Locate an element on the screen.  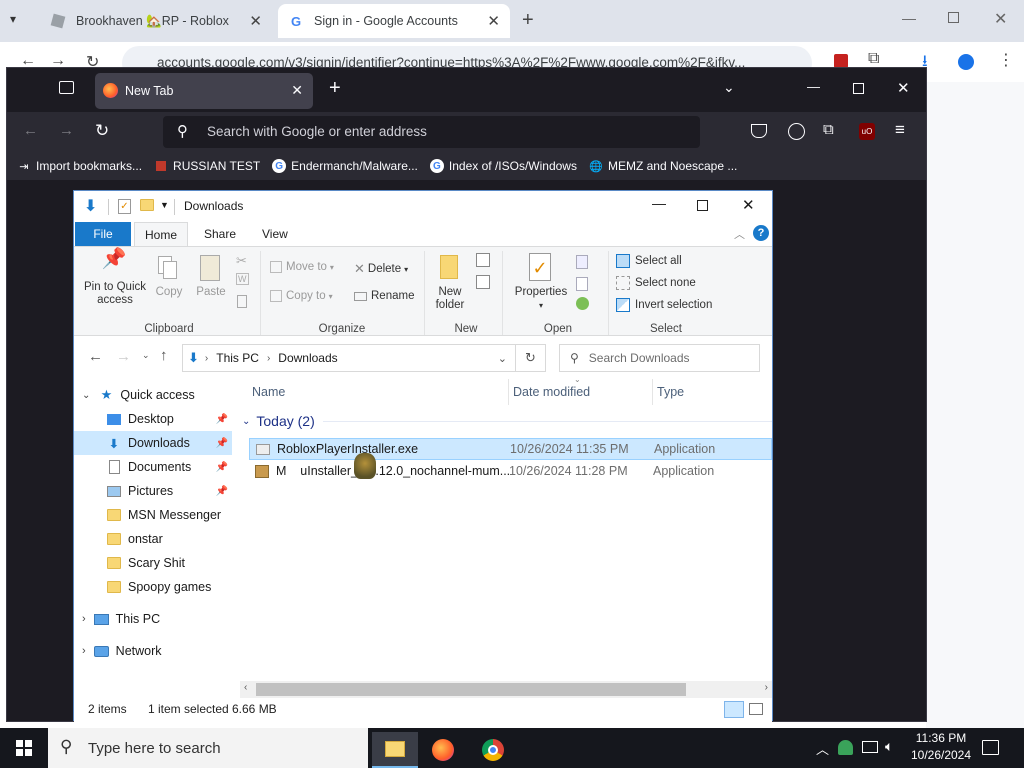
chevron-down-icon: ⌄ is located at coordinates (729, 87).